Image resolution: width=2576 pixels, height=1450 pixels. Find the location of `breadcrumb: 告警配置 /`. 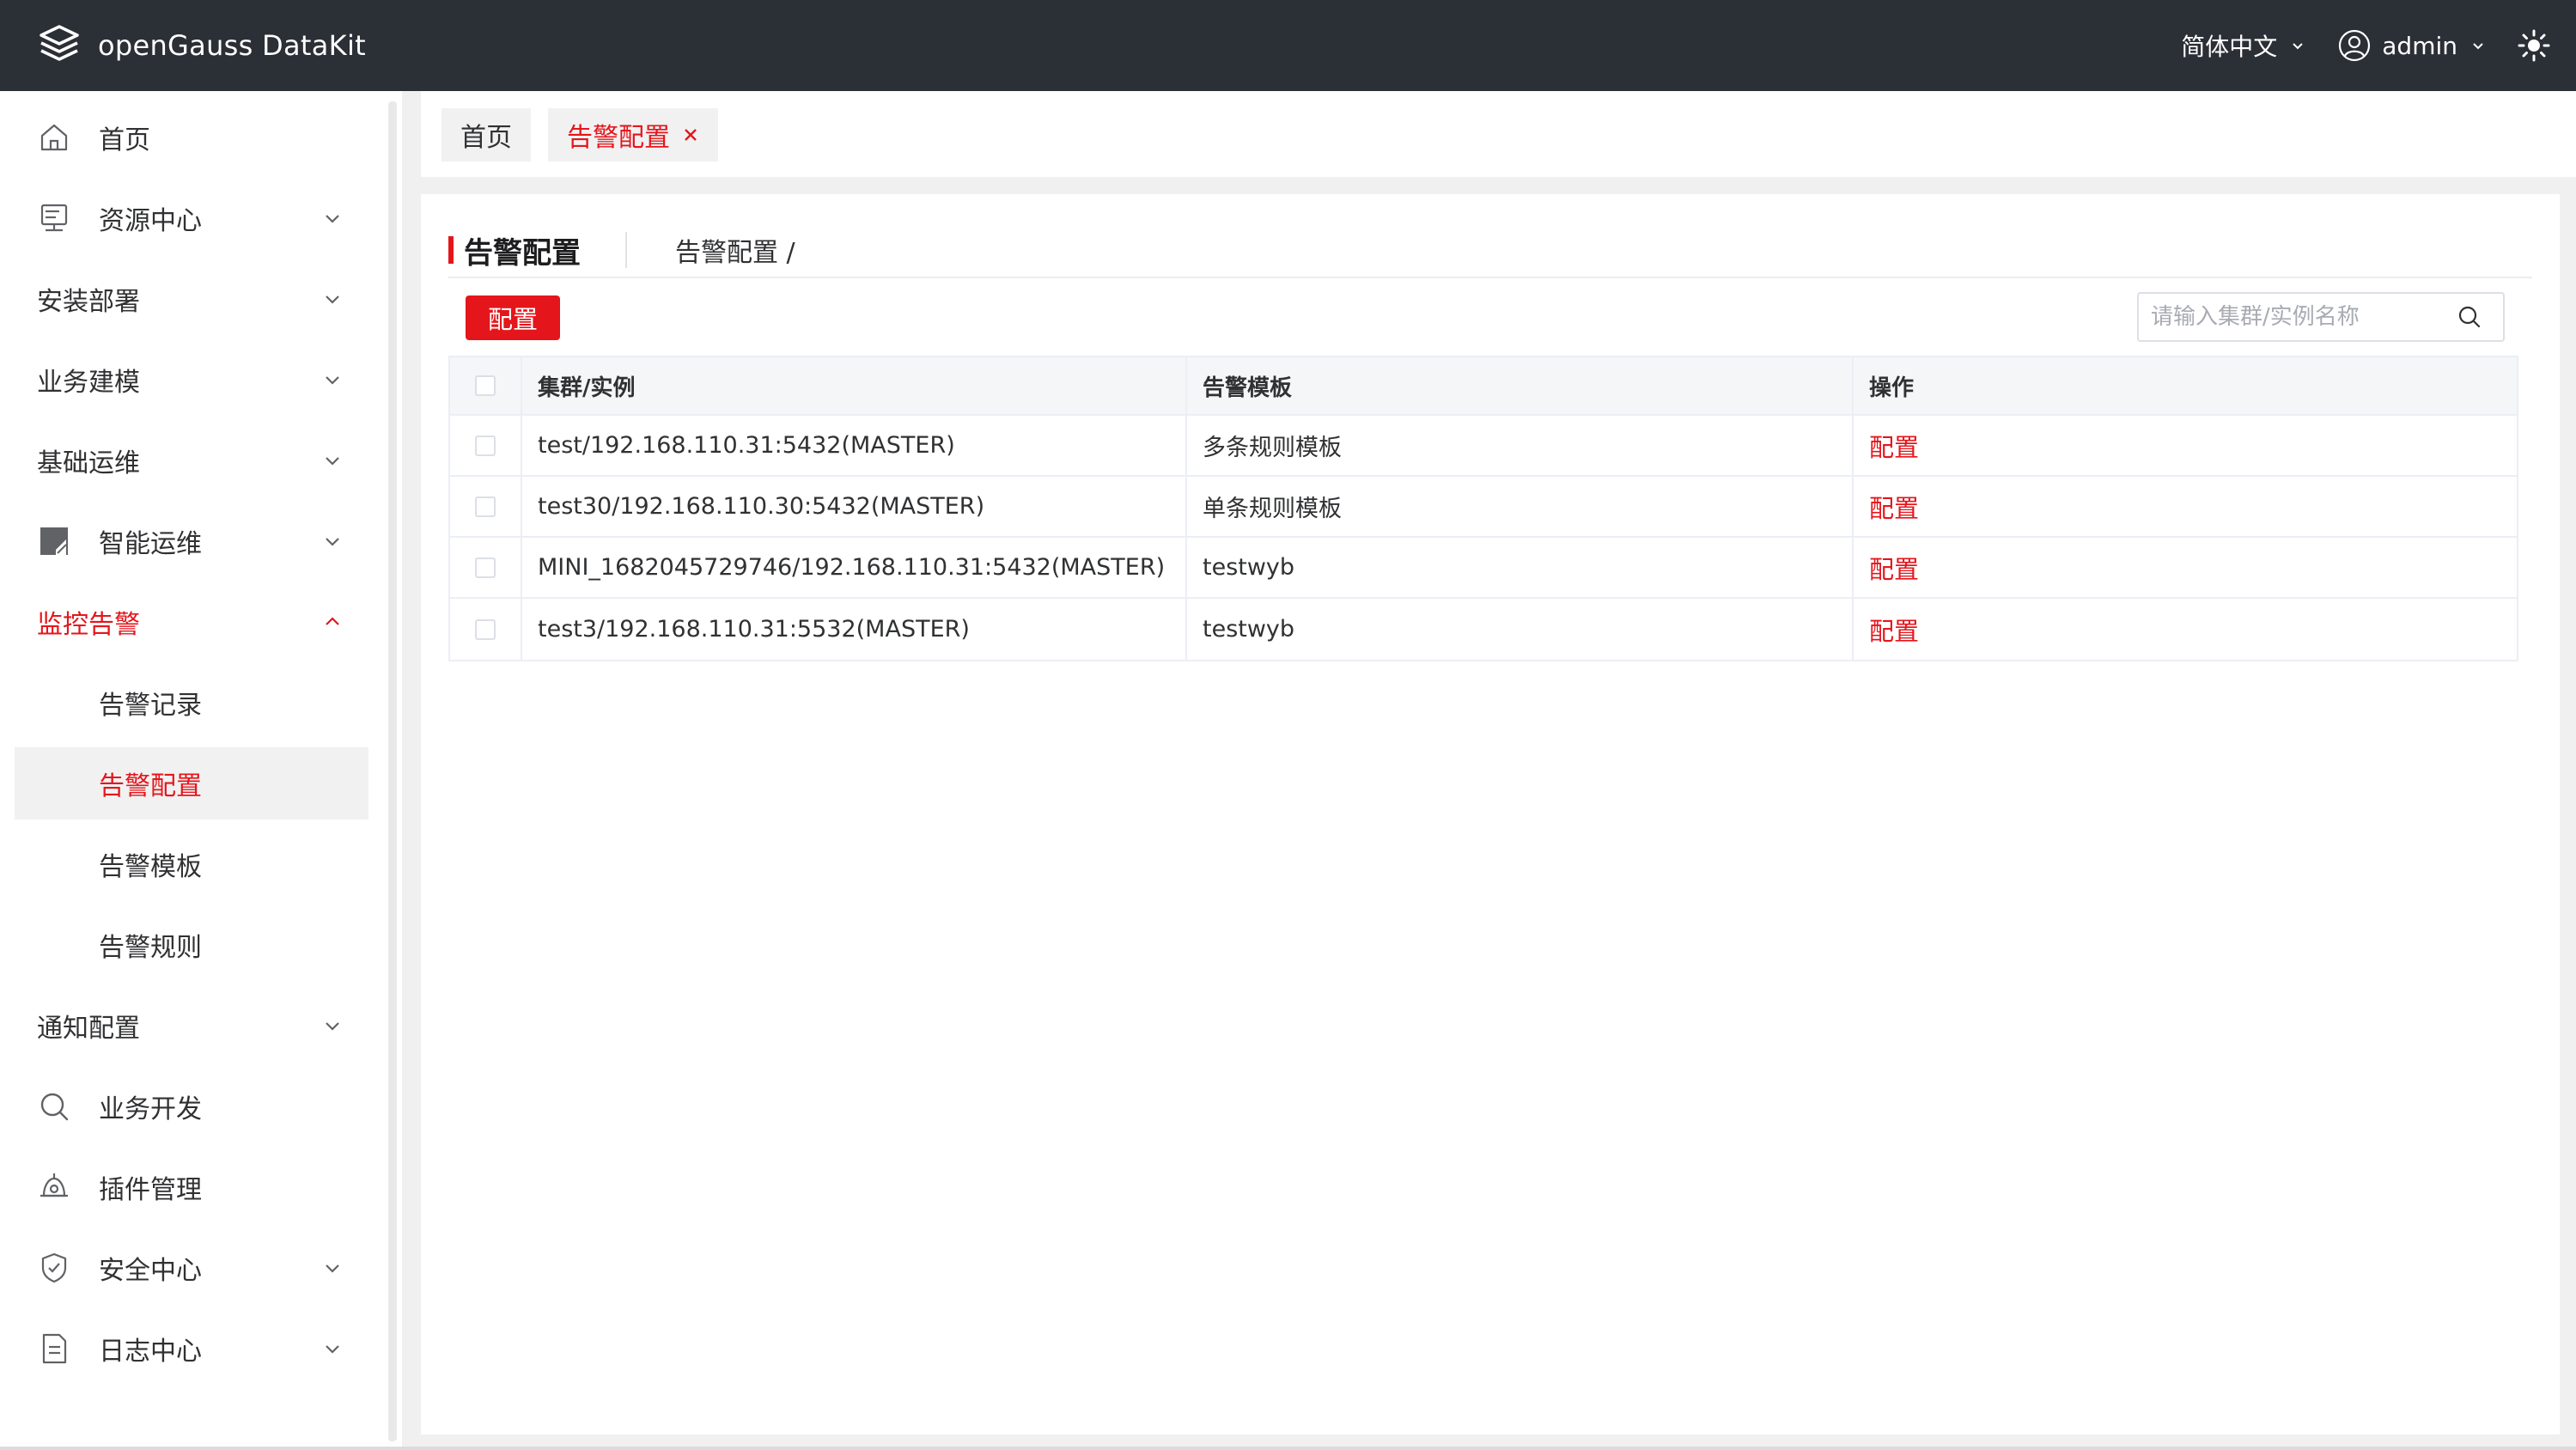

breadcrumb: 告警配置 / is located at coordinates (735, 250).